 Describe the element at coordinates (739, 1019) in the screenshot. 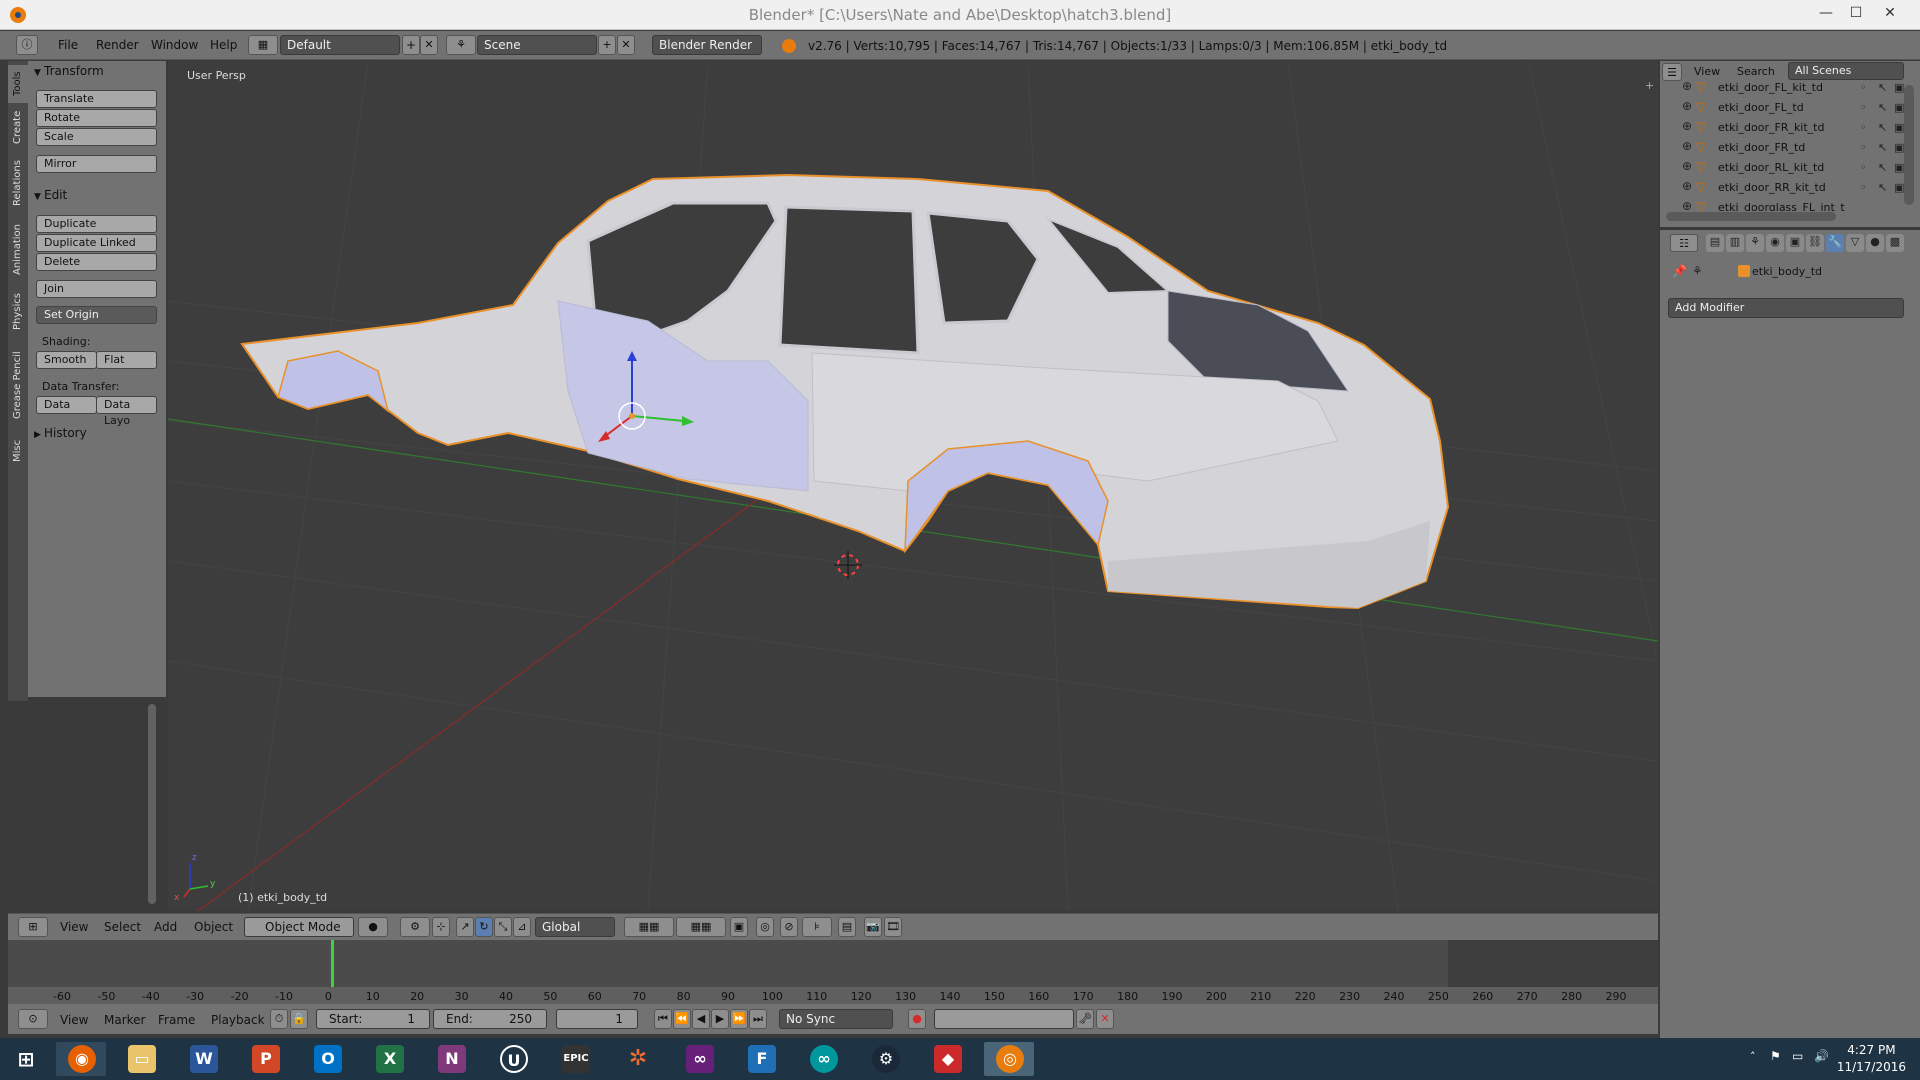

I see `next-keyframe-icon: ⏩` at that location.